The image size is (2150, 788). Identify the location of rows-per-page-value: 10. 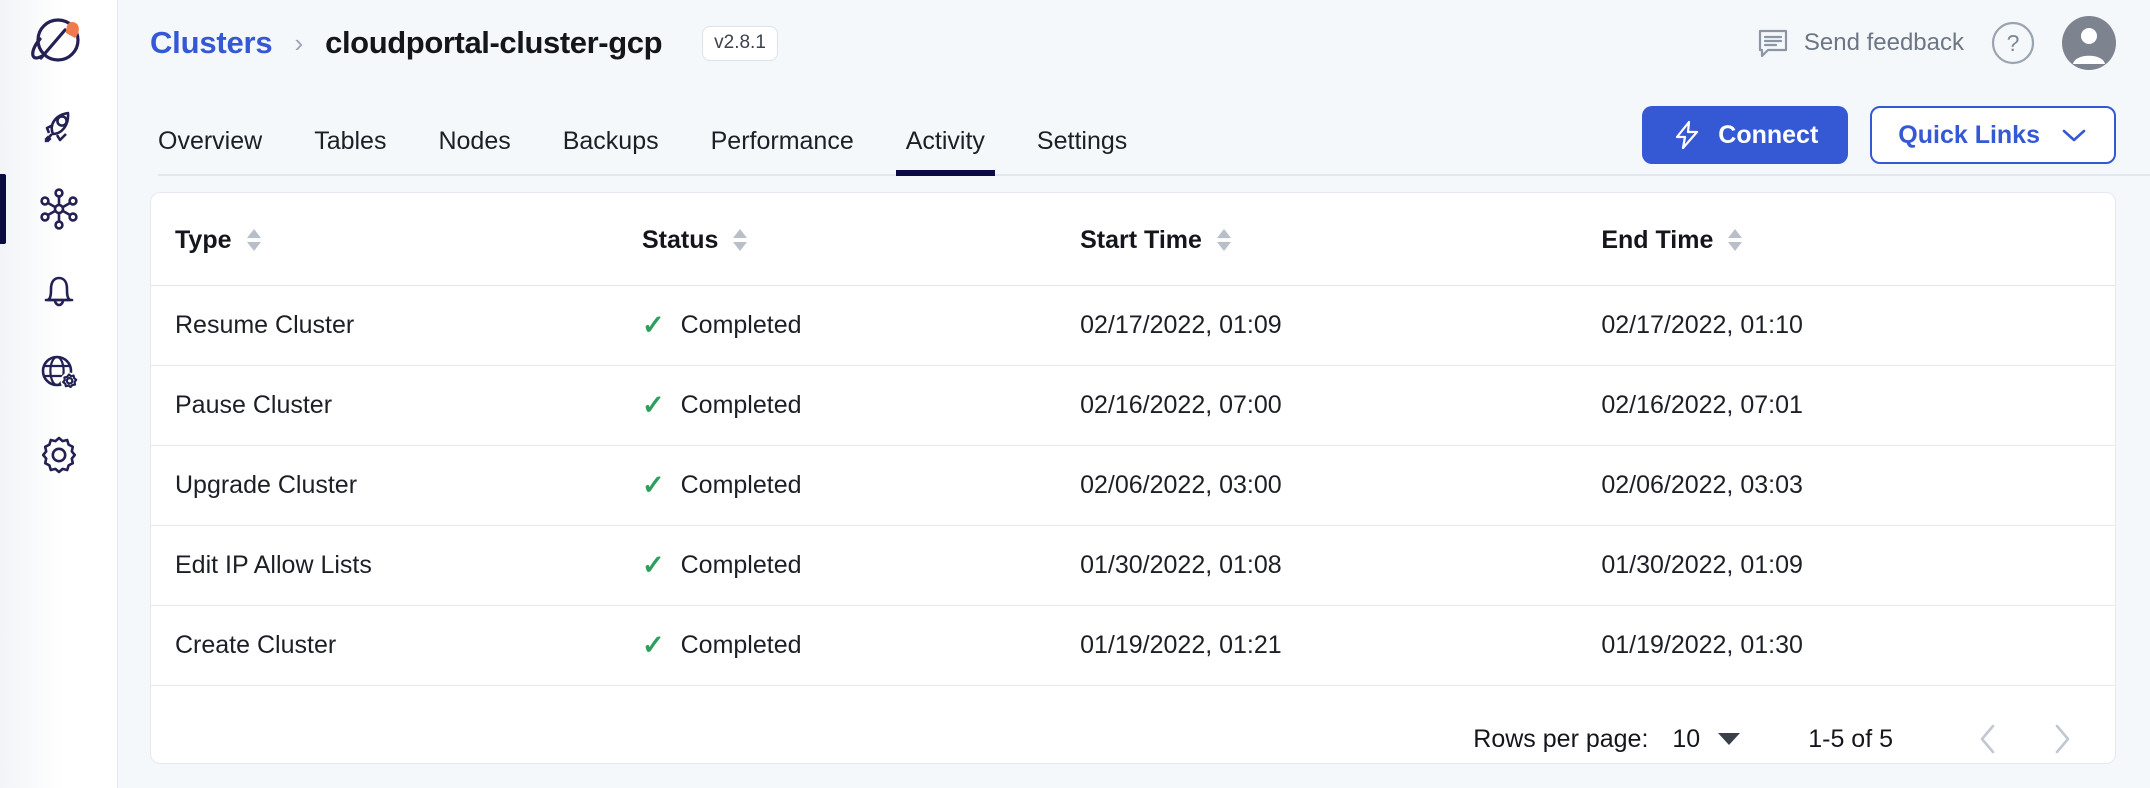
(1686, 739).